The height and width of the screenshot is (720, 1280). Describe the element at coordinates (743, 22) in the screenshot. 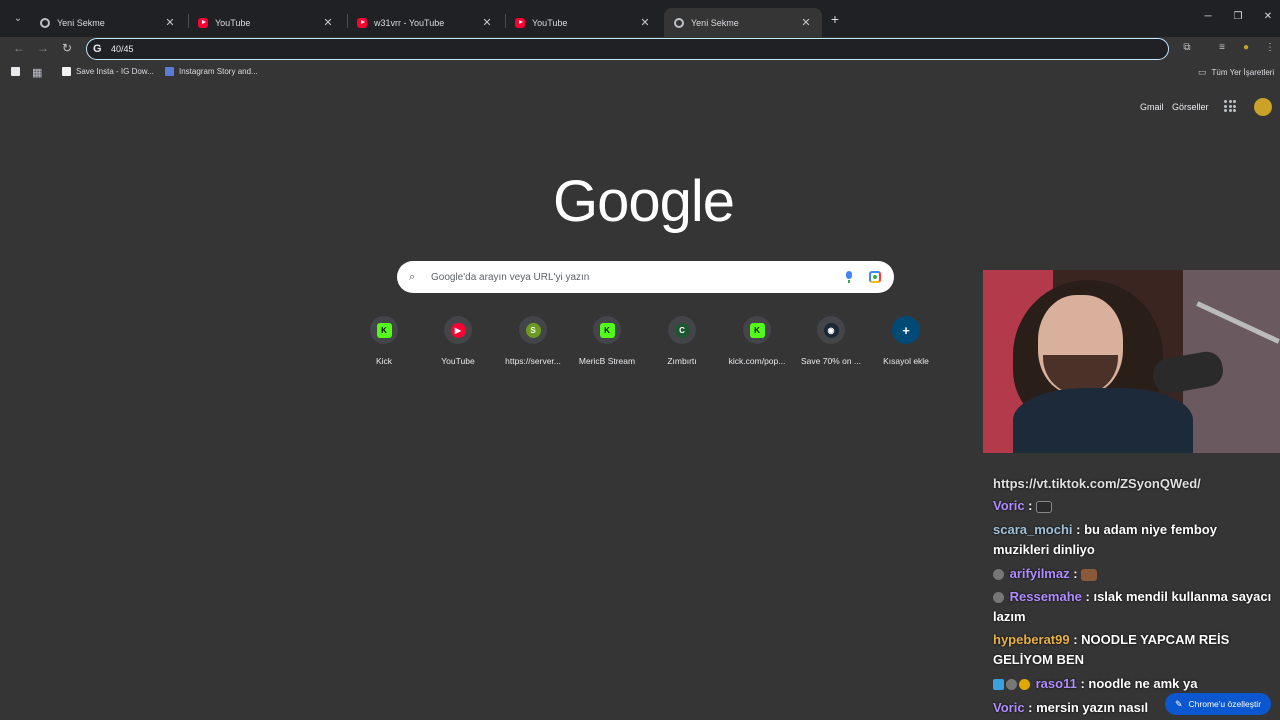

I see `tab-yeni-sekme-active: Yeni Sekme ✕` at that location.